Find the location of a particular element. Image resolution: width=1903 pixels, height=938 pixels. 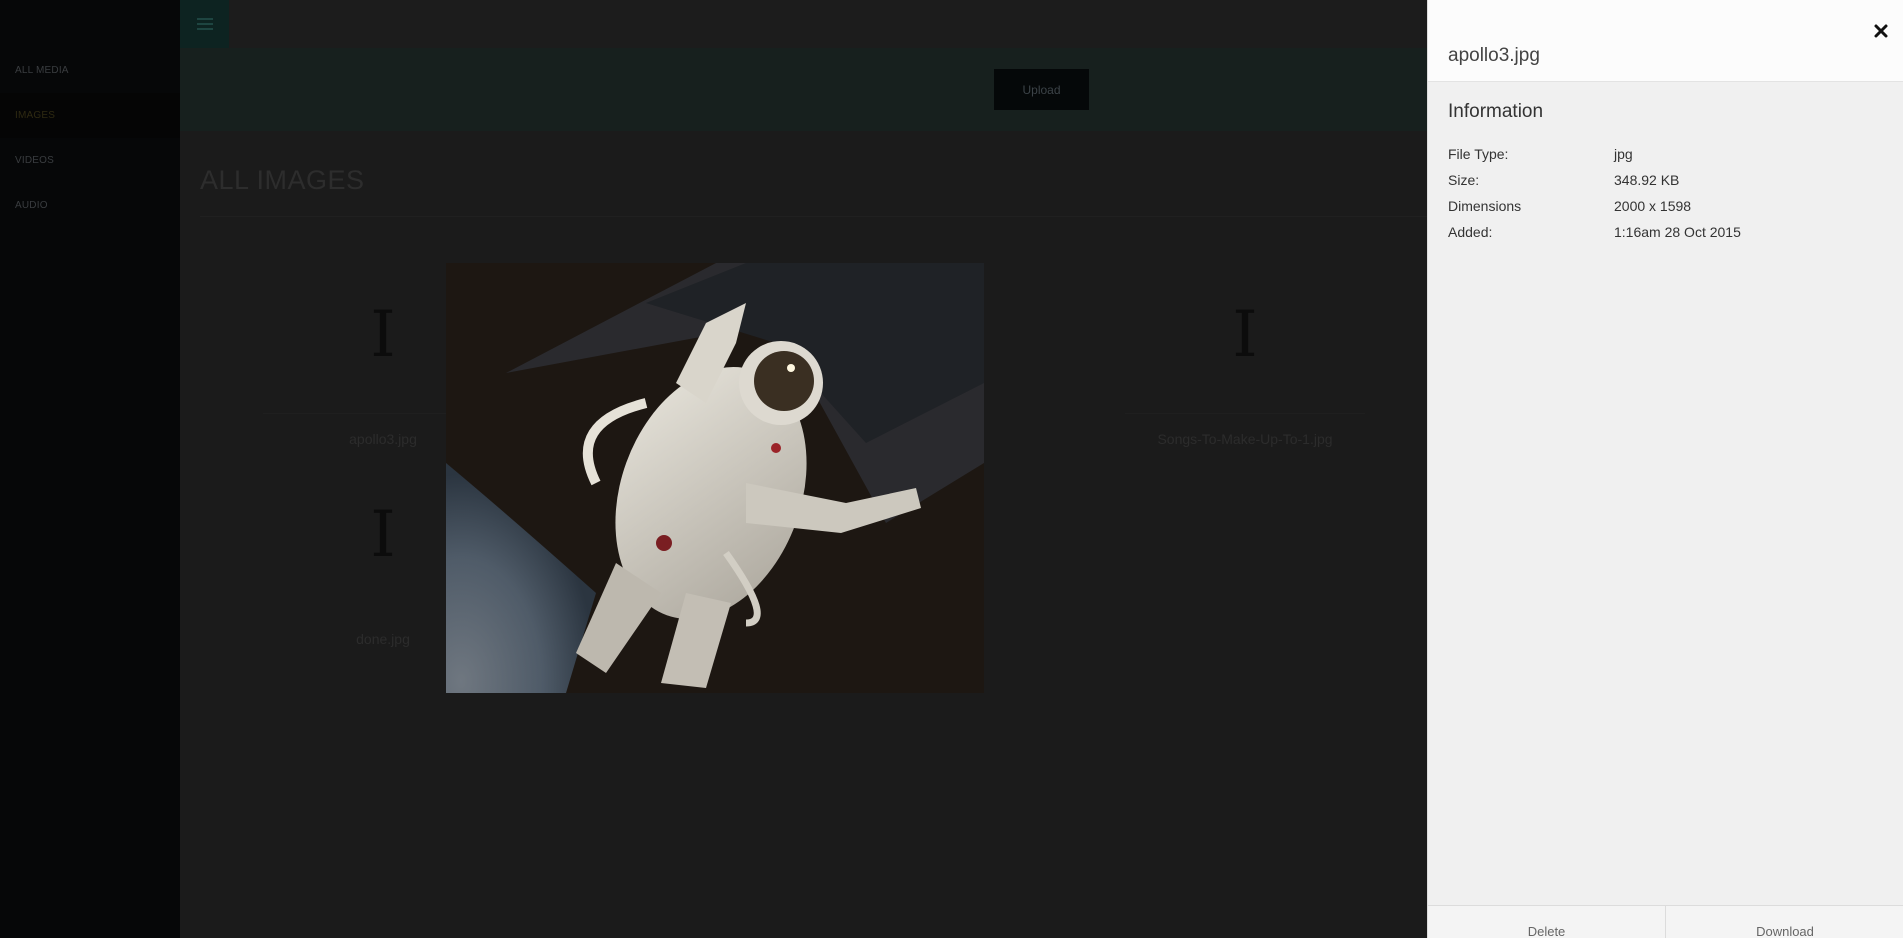

sidebar-item-images: IMAGES is located at coordinates (90, 115).